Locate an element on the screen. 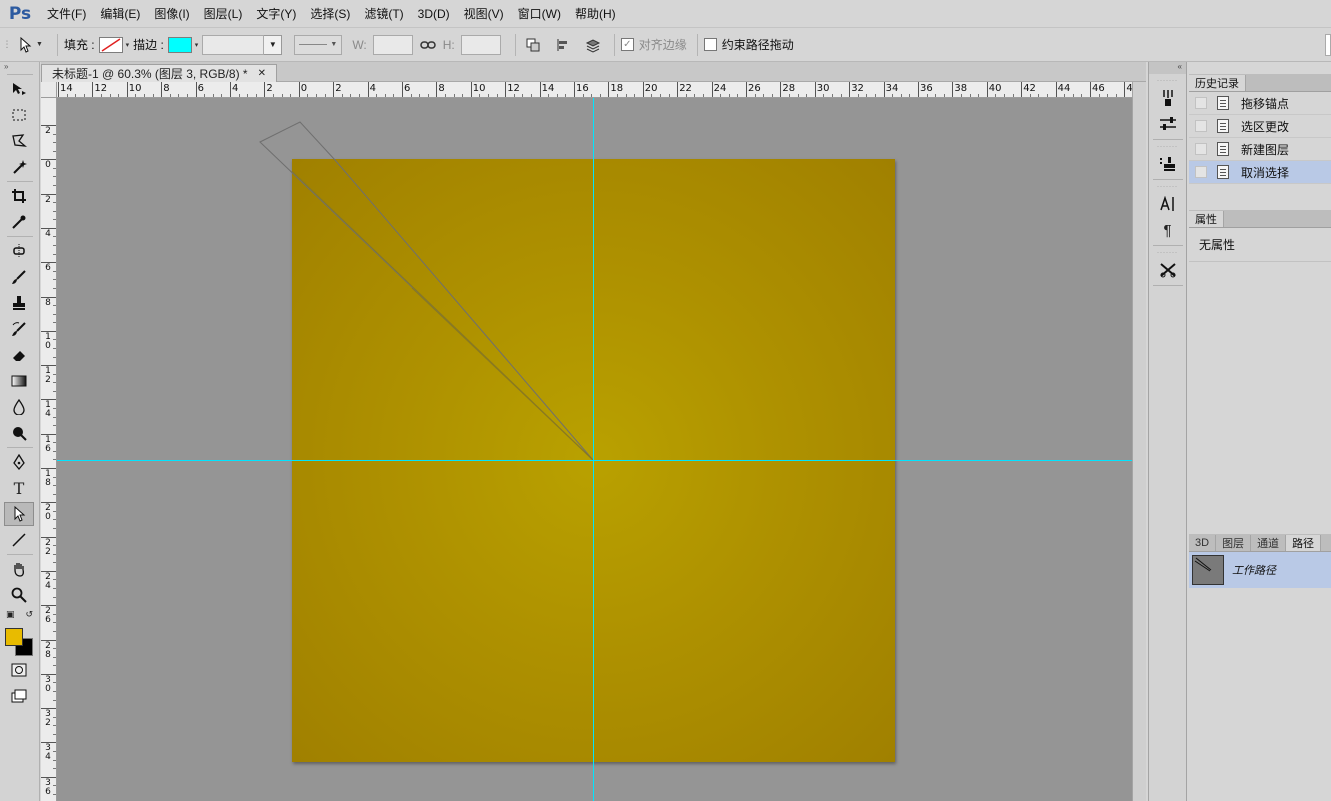 The width and height of the screenshot is (1331, 801). dodge-tool is located at coordinates (19, 433).